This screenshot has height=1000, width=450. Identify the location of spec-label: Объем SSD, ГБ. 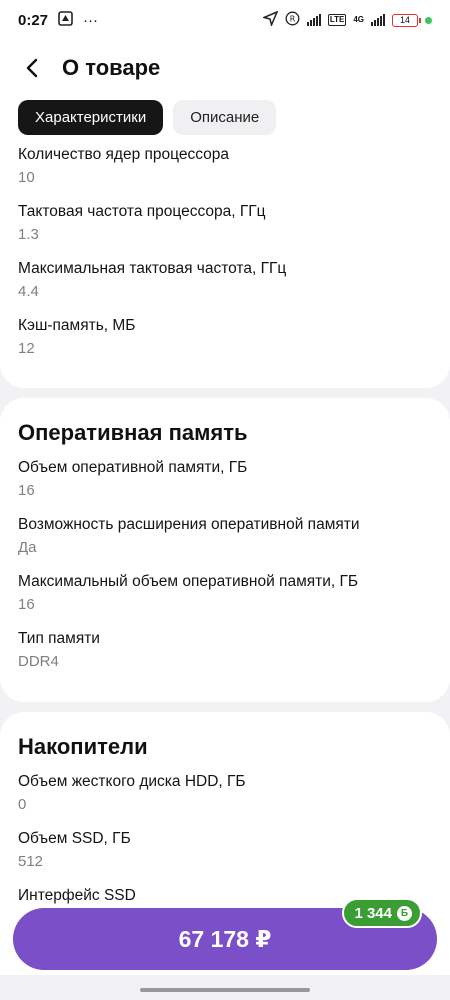
(74, 838).